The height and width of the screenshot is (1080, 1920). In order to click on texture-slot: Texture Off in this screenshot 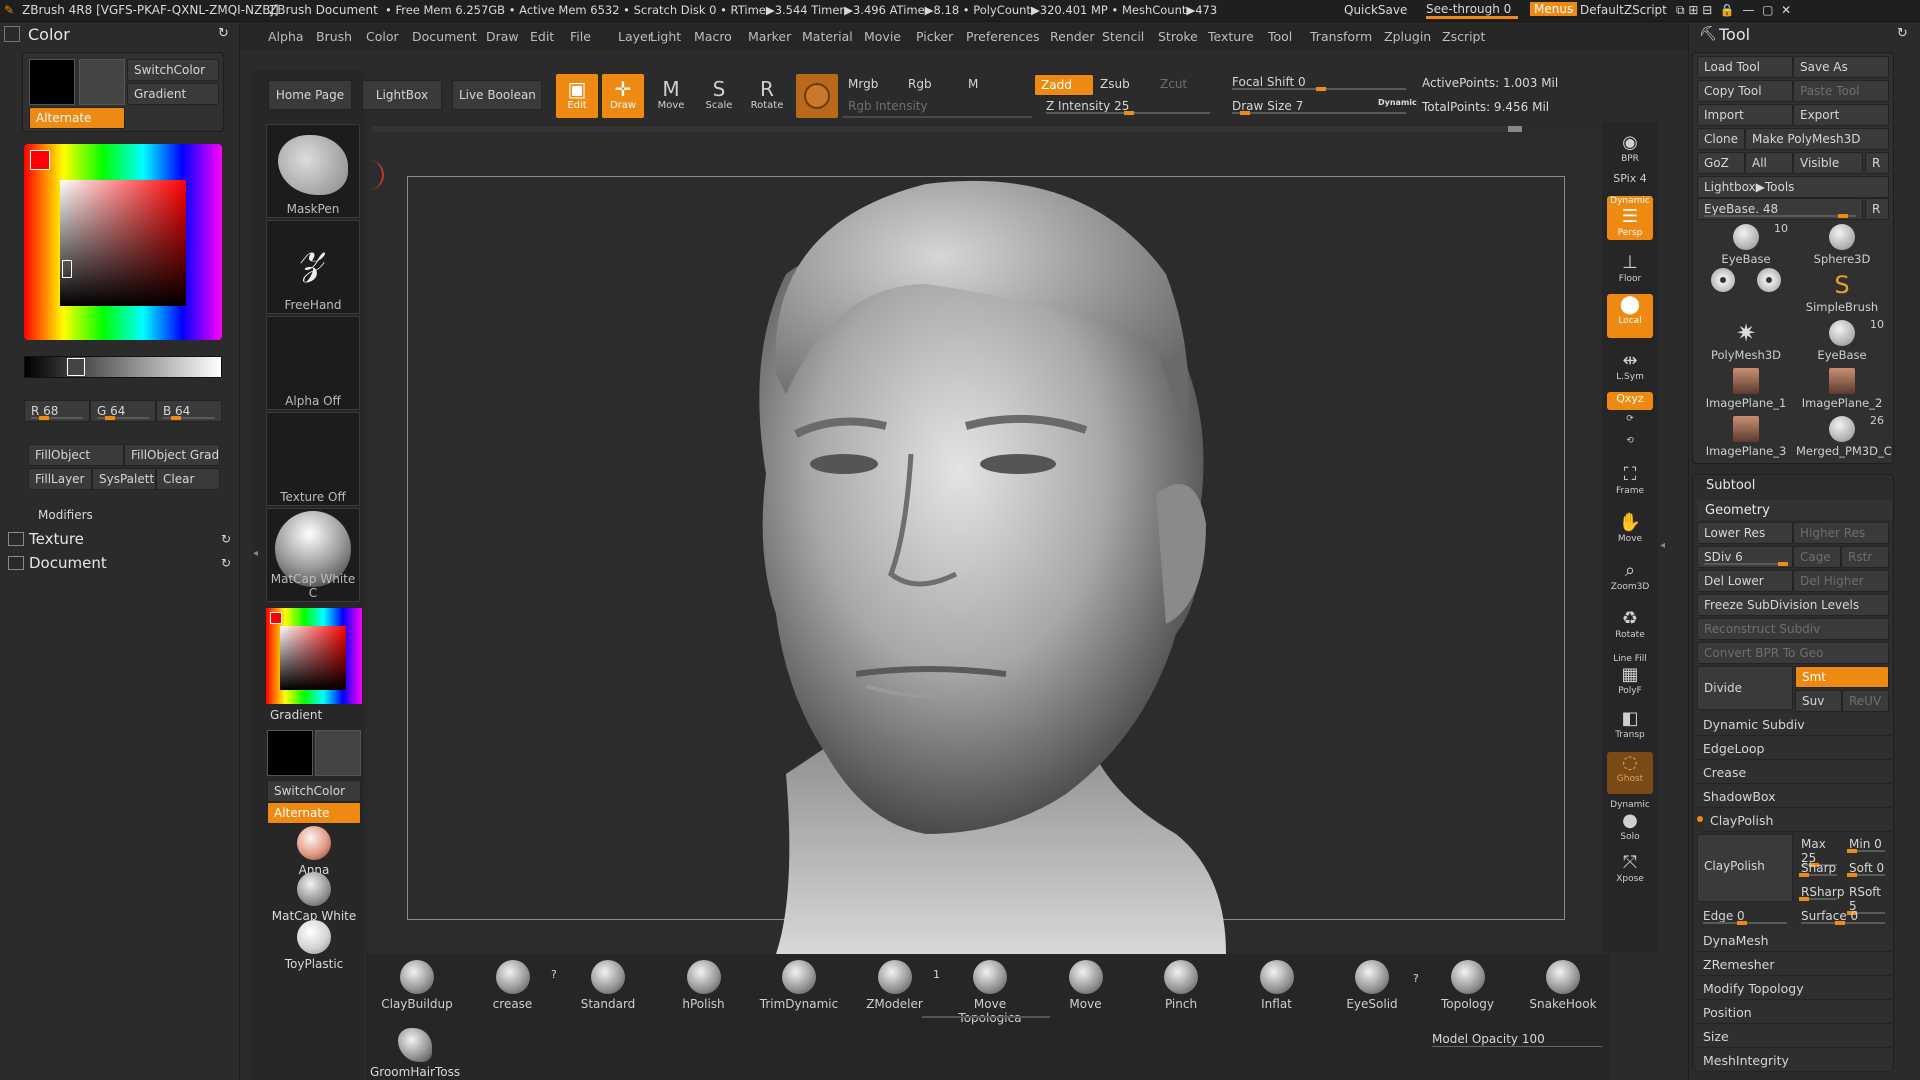, I will do `click(313, 459)`.